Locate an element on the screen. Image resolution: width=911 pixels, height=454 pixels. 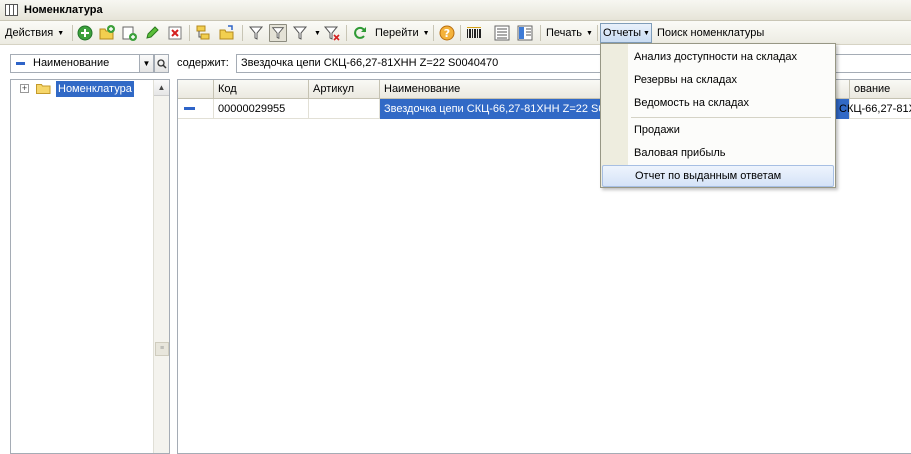
menu-item-warehouse-statement: Ведомость на складах is located at coordinates (718, 103).